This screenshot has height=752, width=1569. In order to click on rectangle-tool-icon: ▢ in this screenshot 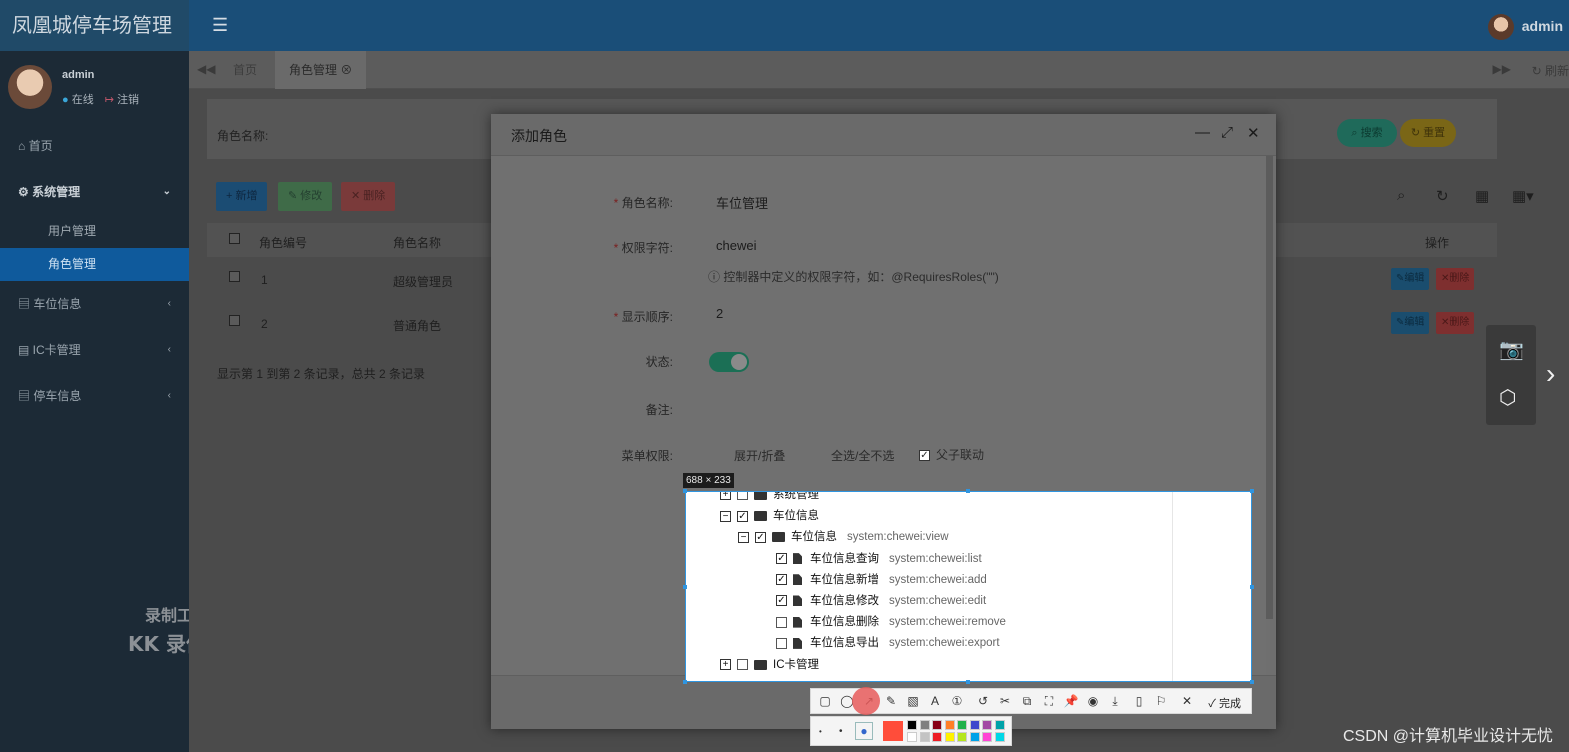, I will do `click(825, 701)`.